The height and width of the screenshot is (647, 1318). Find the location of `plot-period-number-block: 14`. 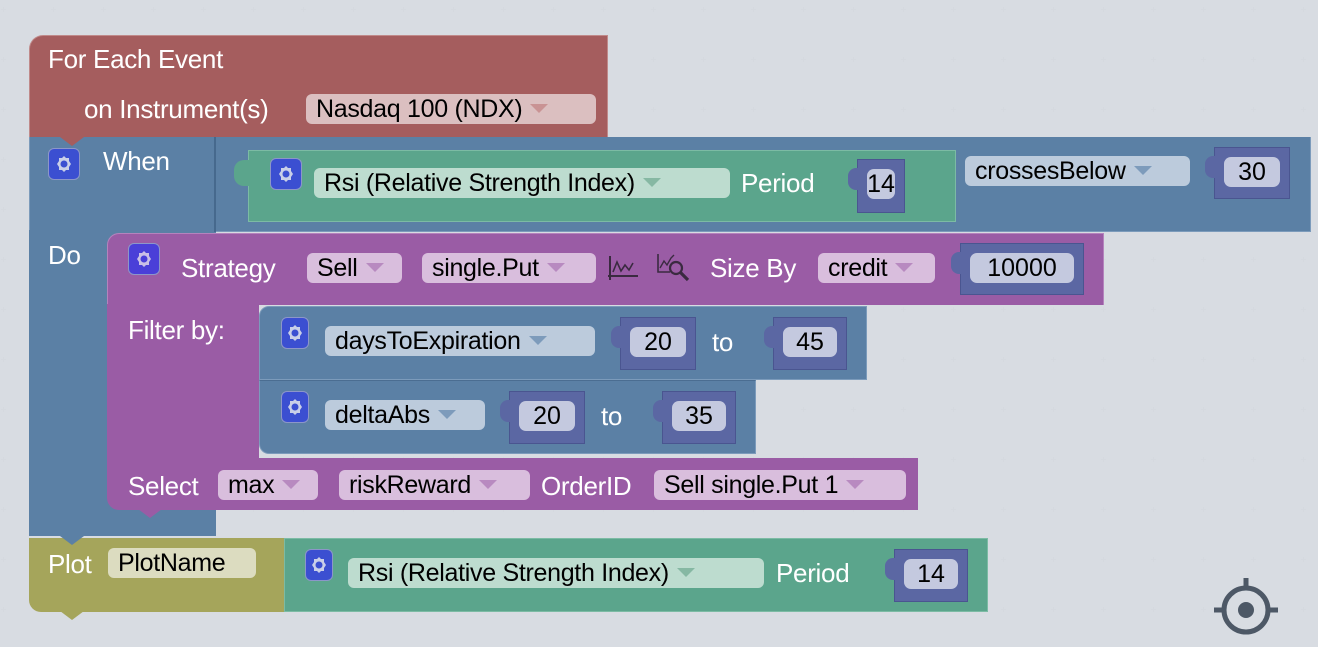

plot-period-number-block: 14 is located at coordinates (926, 575).